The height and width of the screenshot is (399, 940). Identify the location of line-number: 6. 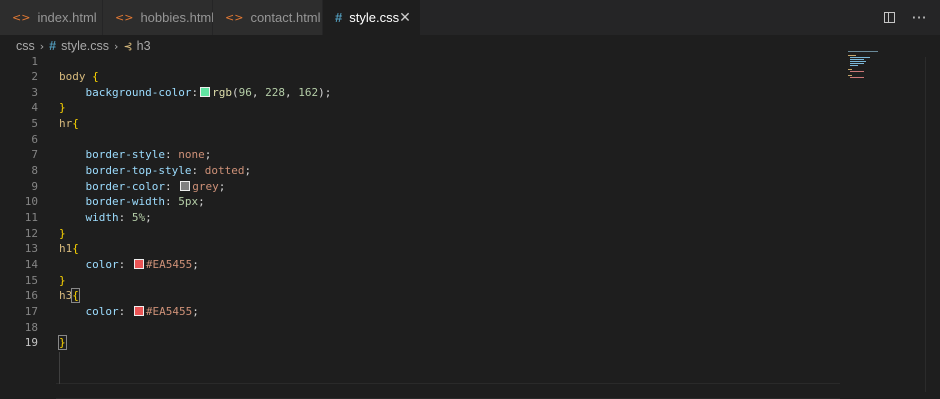
(34, 139).